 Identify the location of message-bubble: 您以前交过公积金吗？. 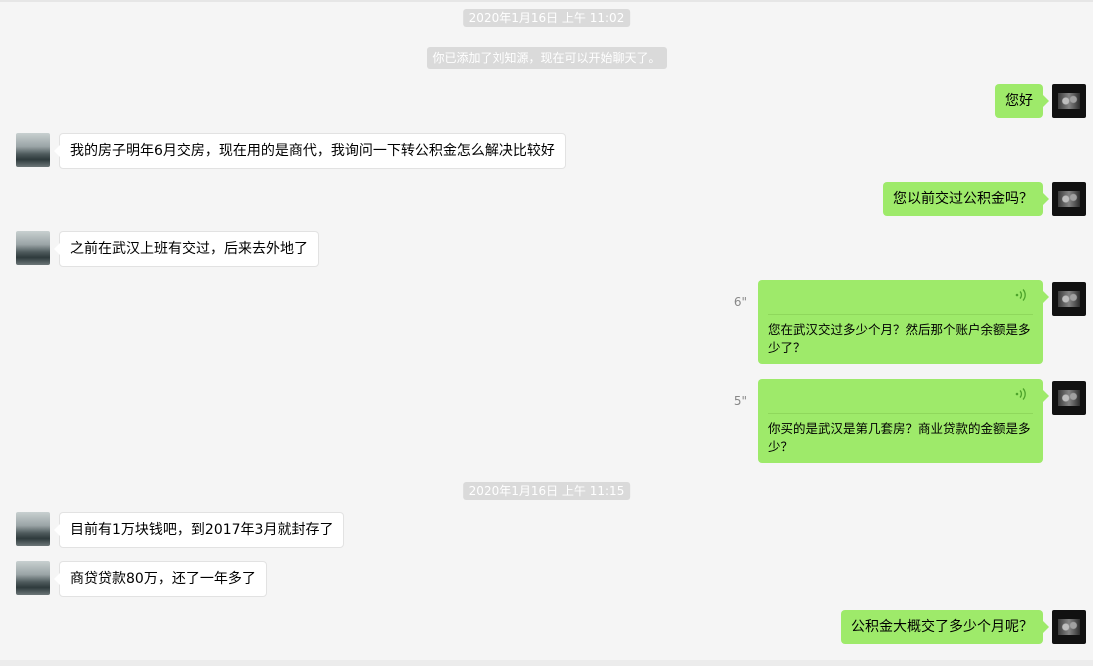
(966, 199).